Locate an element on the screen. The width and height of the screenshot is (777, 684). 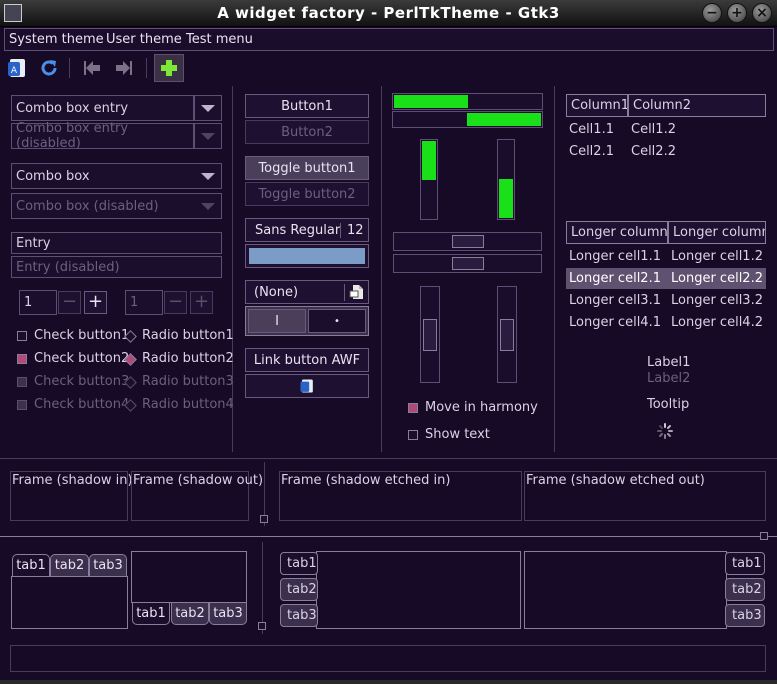
add-icon is located at coordinates (169, 68).